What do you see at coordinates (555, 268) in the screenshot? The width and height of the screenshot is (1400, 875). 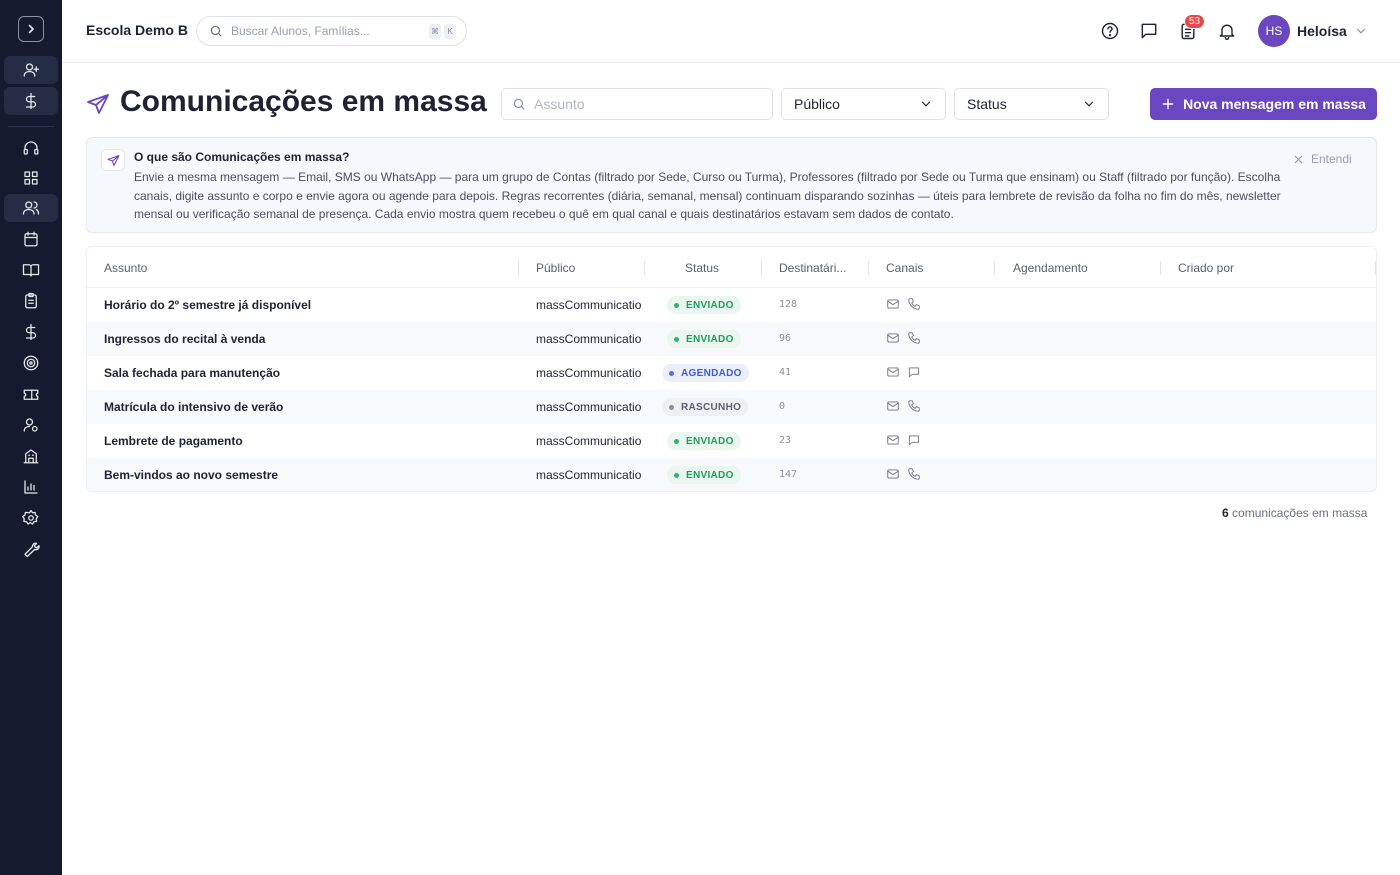 I see `column-header-audience: Público` at bounding box center [555, 268].